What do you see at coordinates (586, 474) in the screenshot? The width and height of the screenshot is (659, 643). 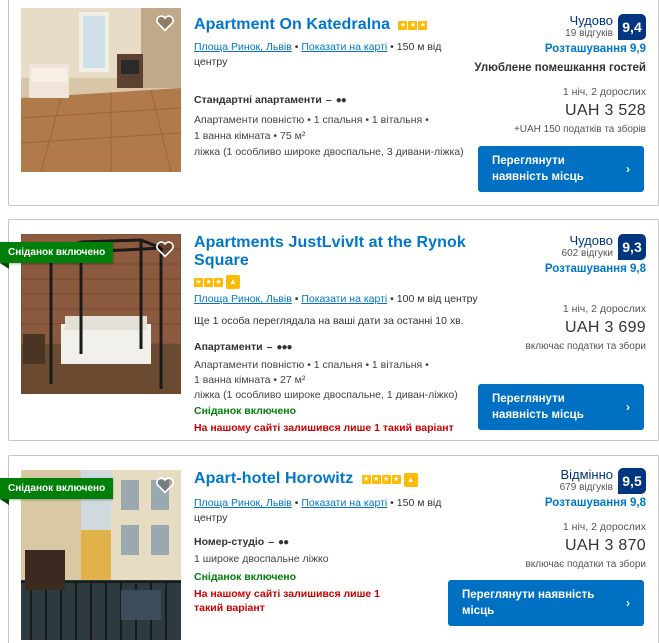 I see `review-verdict: Відмінно` at bounding box center [586, 474].